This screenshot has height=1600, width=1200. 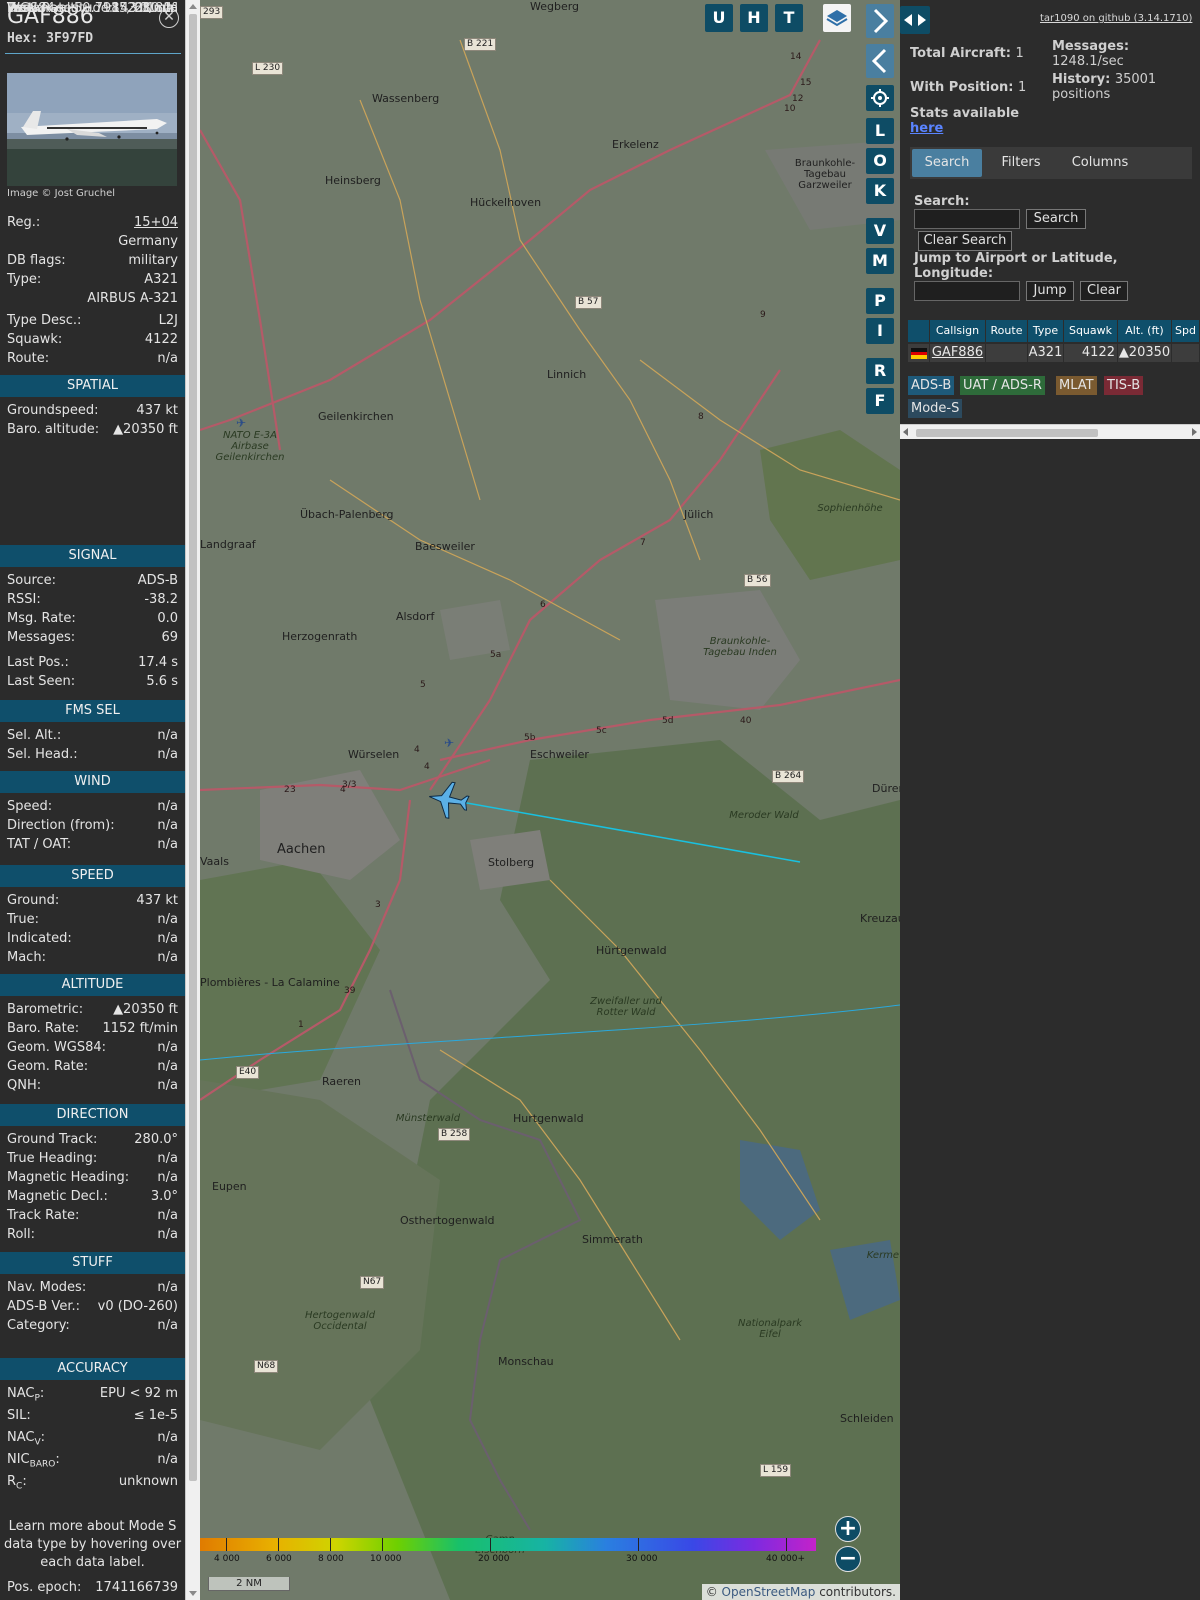 What do you see at coordinates (1050, 291) in the screenshot?
I see `jump-button: Jump` at bounding box center [1050, 291].